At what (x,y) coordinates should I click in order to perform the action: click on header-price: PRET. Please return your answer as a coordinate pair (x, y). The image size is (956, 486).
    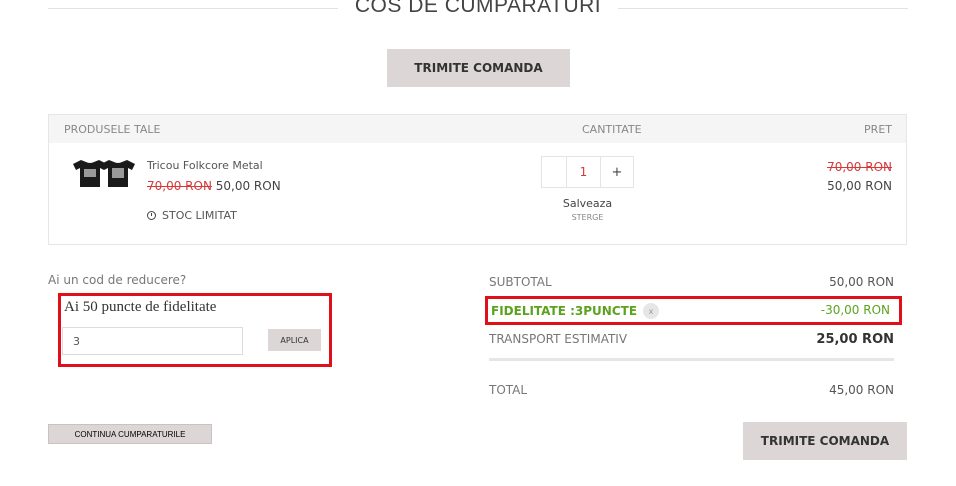
    Looking at the image, I should click on (878, 129).